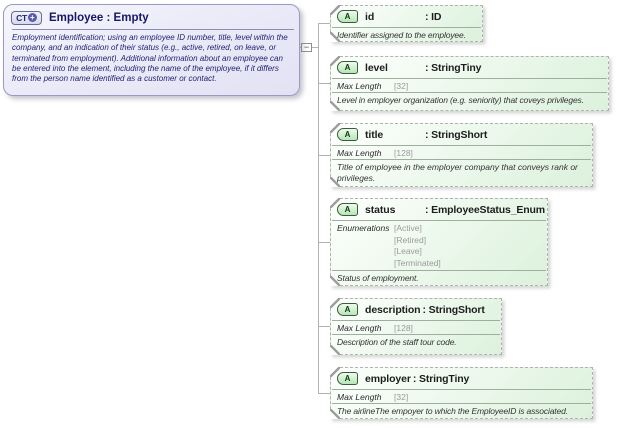 The height and width of the screenshot is (428, 617). What do you see at coordinates (410, 239) in the screenshot?
I see `enumeration-value: [Retired]` at bounding box center [410, 239].